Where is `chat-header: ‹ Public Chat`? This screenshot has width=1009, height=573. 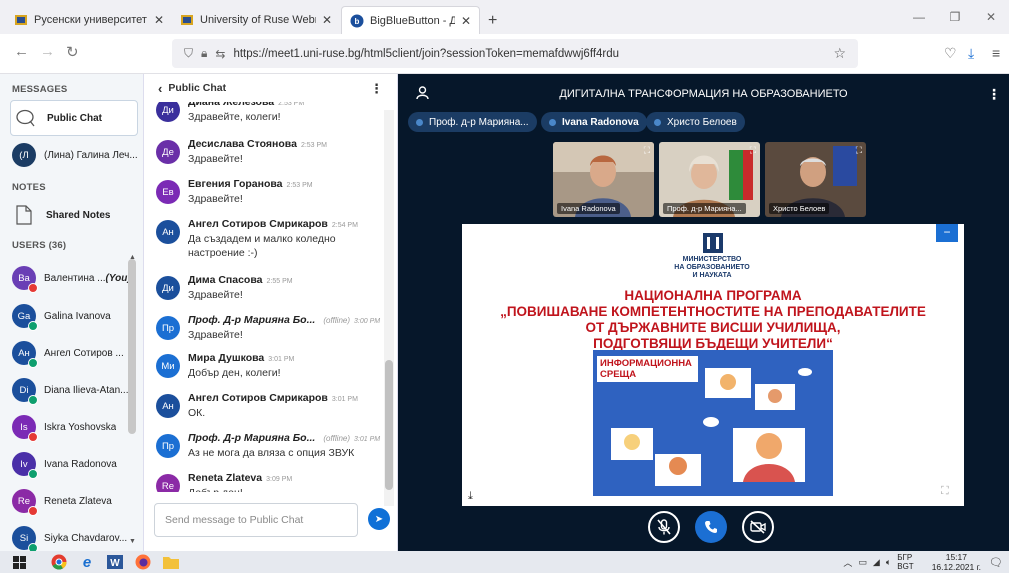 chat-header: ‹ Public Chat is located at coordinates (270, 88).